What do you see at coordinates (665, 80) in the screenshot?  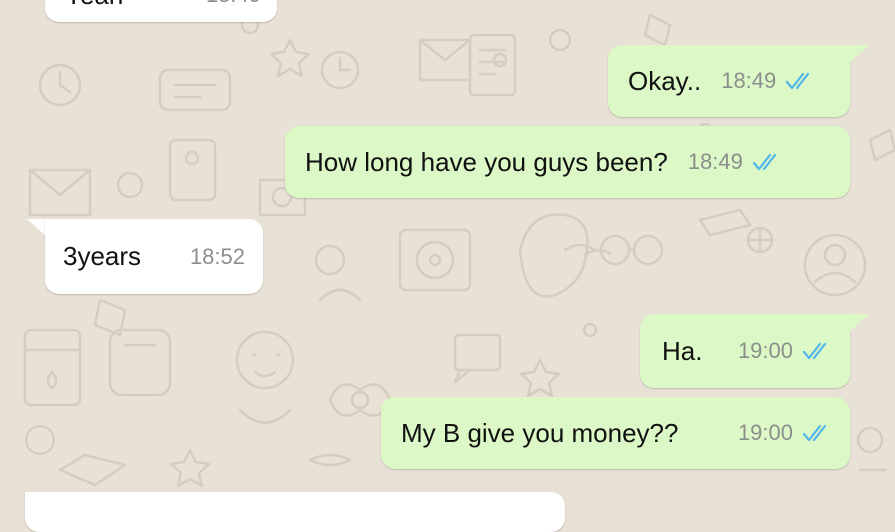 I see `message-text: Okay..` at bounding box center [665, 80].